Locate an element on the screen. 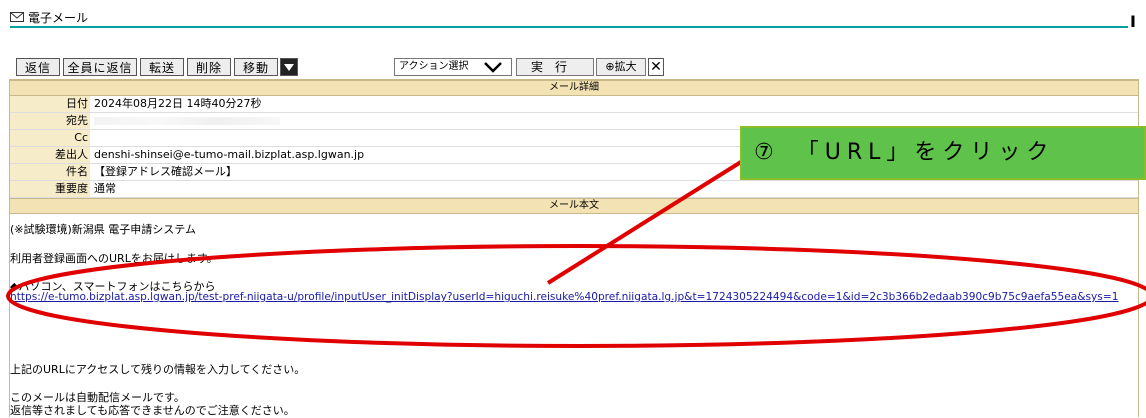  zoom-button: ⊕拡大 is located at coordinates (621, 67).